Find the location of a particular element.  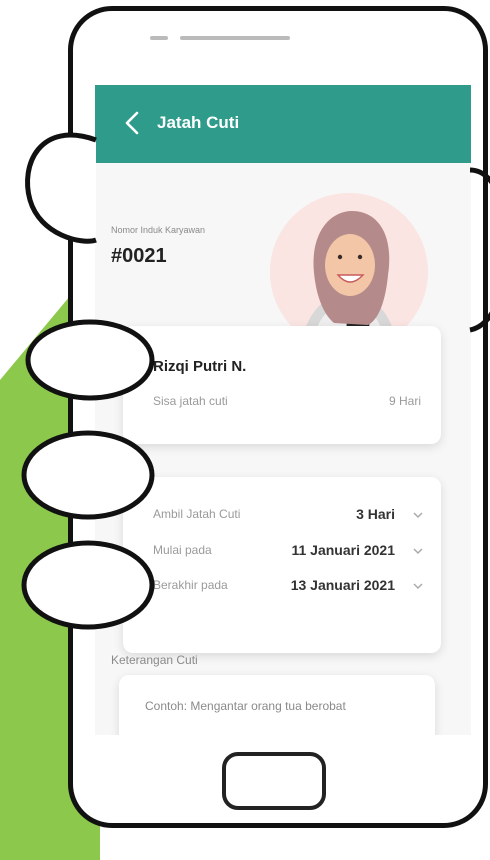

start-date-value: 11 Januari 2021 is located at coordinates (343, 550).